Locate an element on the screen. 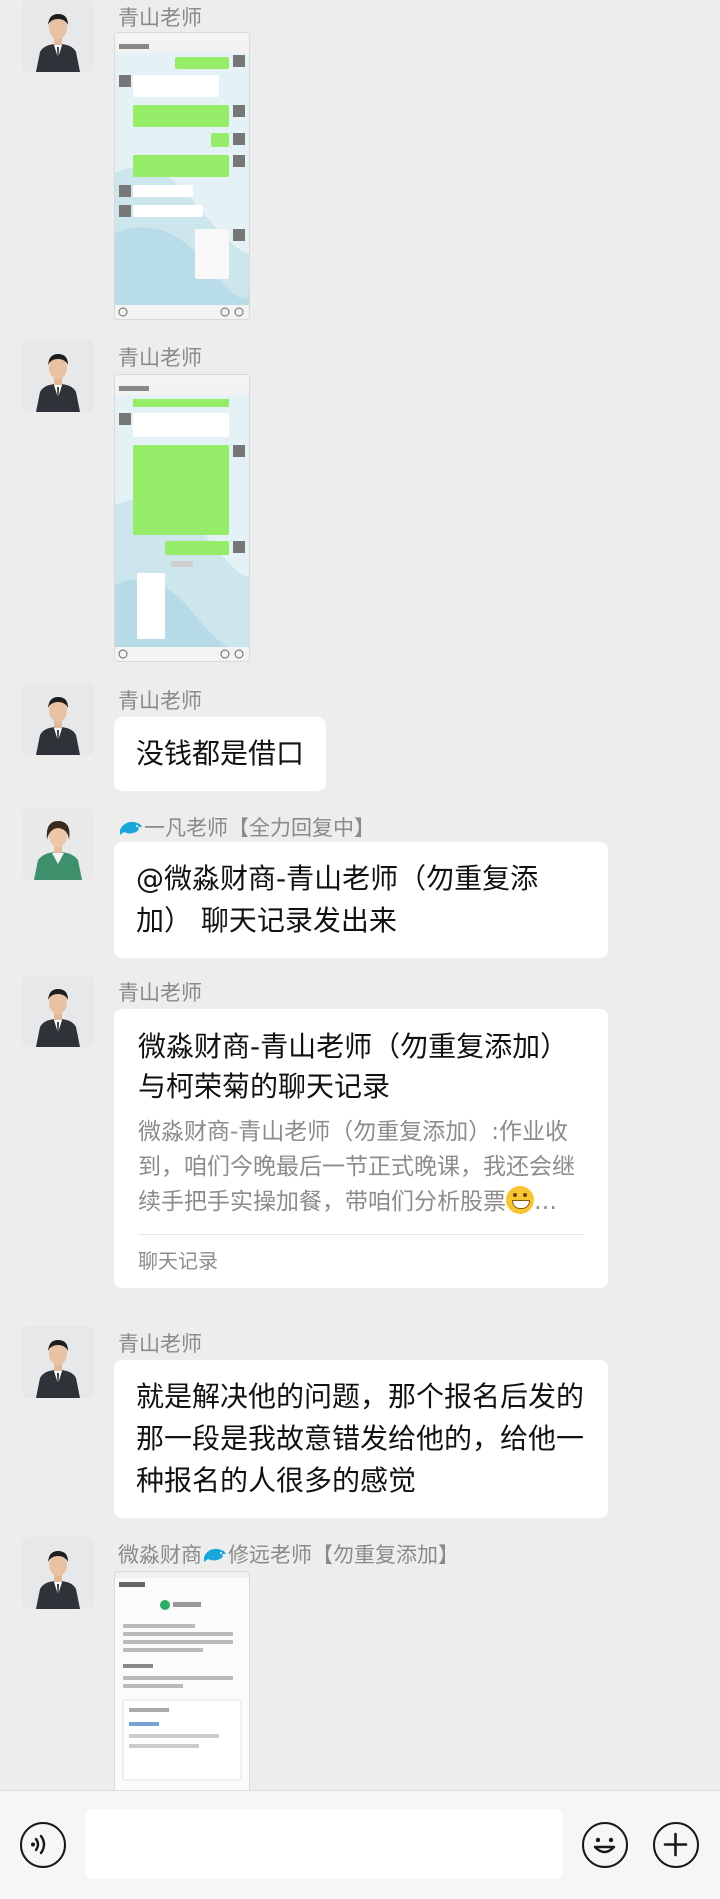 The height and width of the screenshot is (1899, 720). sender-label: 一凡老师【全力回复中】 is located at coordinates (259, 828).